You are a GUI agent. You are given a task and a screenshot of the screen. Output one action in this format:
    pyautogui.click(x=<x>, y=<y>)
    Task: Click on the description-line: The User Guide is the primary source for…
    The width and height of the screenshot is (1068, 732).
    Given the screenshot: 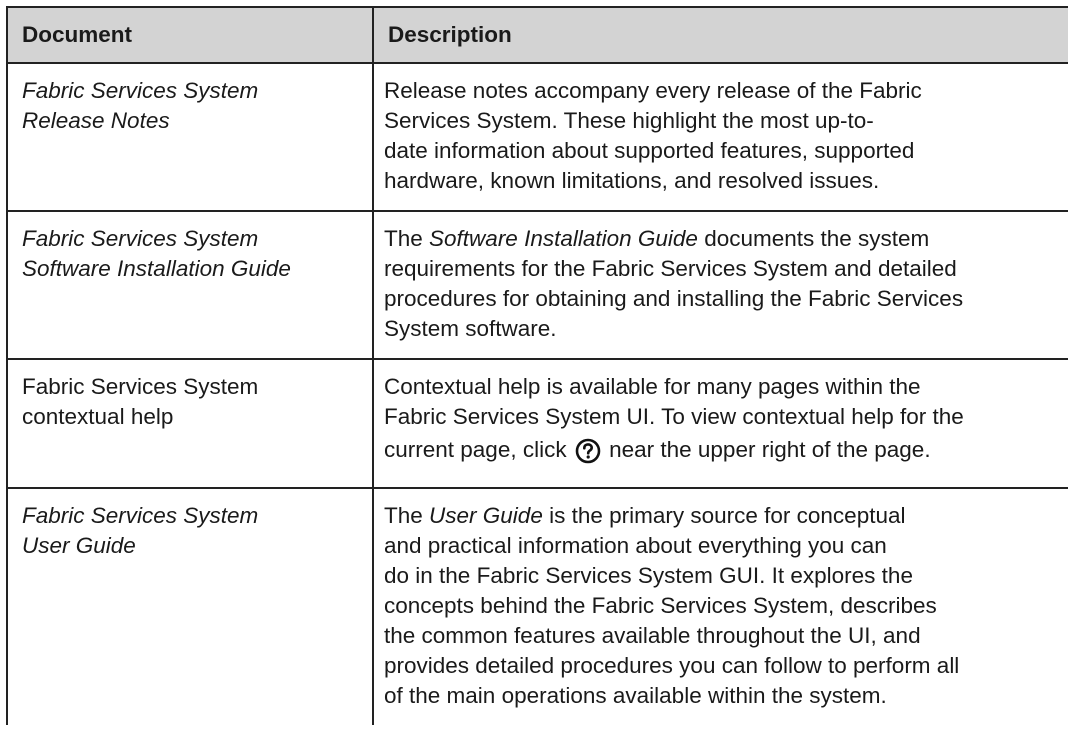 What is the action you would take?
    pyautogui.click(x=723, y=516)
    